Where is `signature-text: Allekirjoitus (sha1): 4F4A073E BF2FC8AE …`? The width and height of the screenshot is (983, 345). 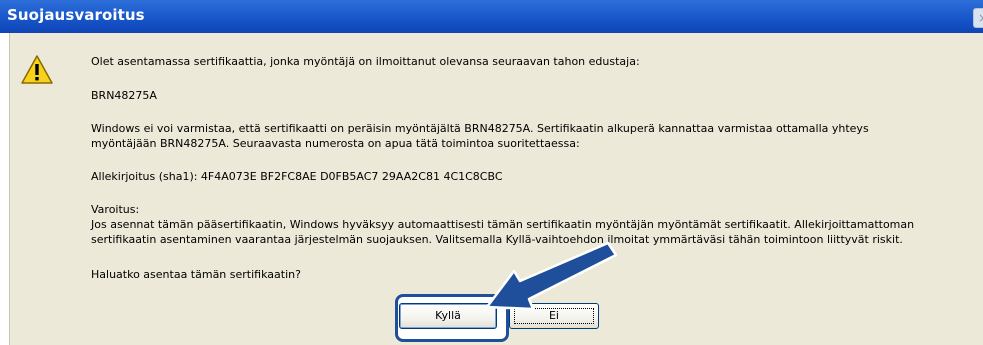
signature-text: Allekirjoitus (sha1): 4F4A073E BF2FC8AE … is located at coordinates (297, 176).